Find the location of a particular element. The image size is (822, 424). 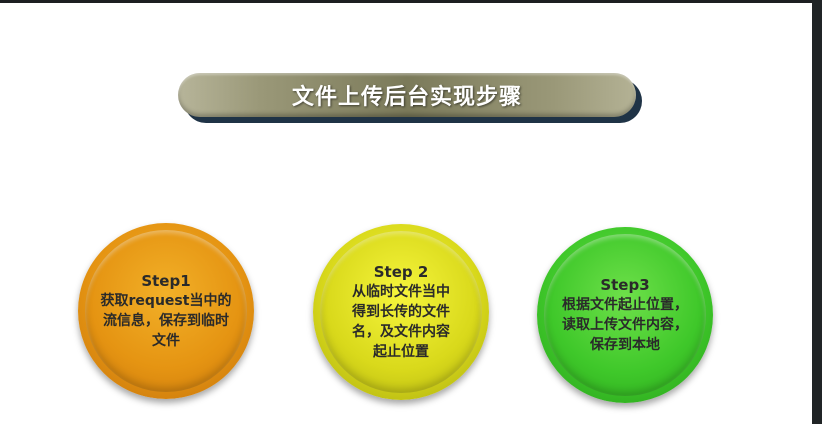

window-edge is located at coordinates (817, 212).